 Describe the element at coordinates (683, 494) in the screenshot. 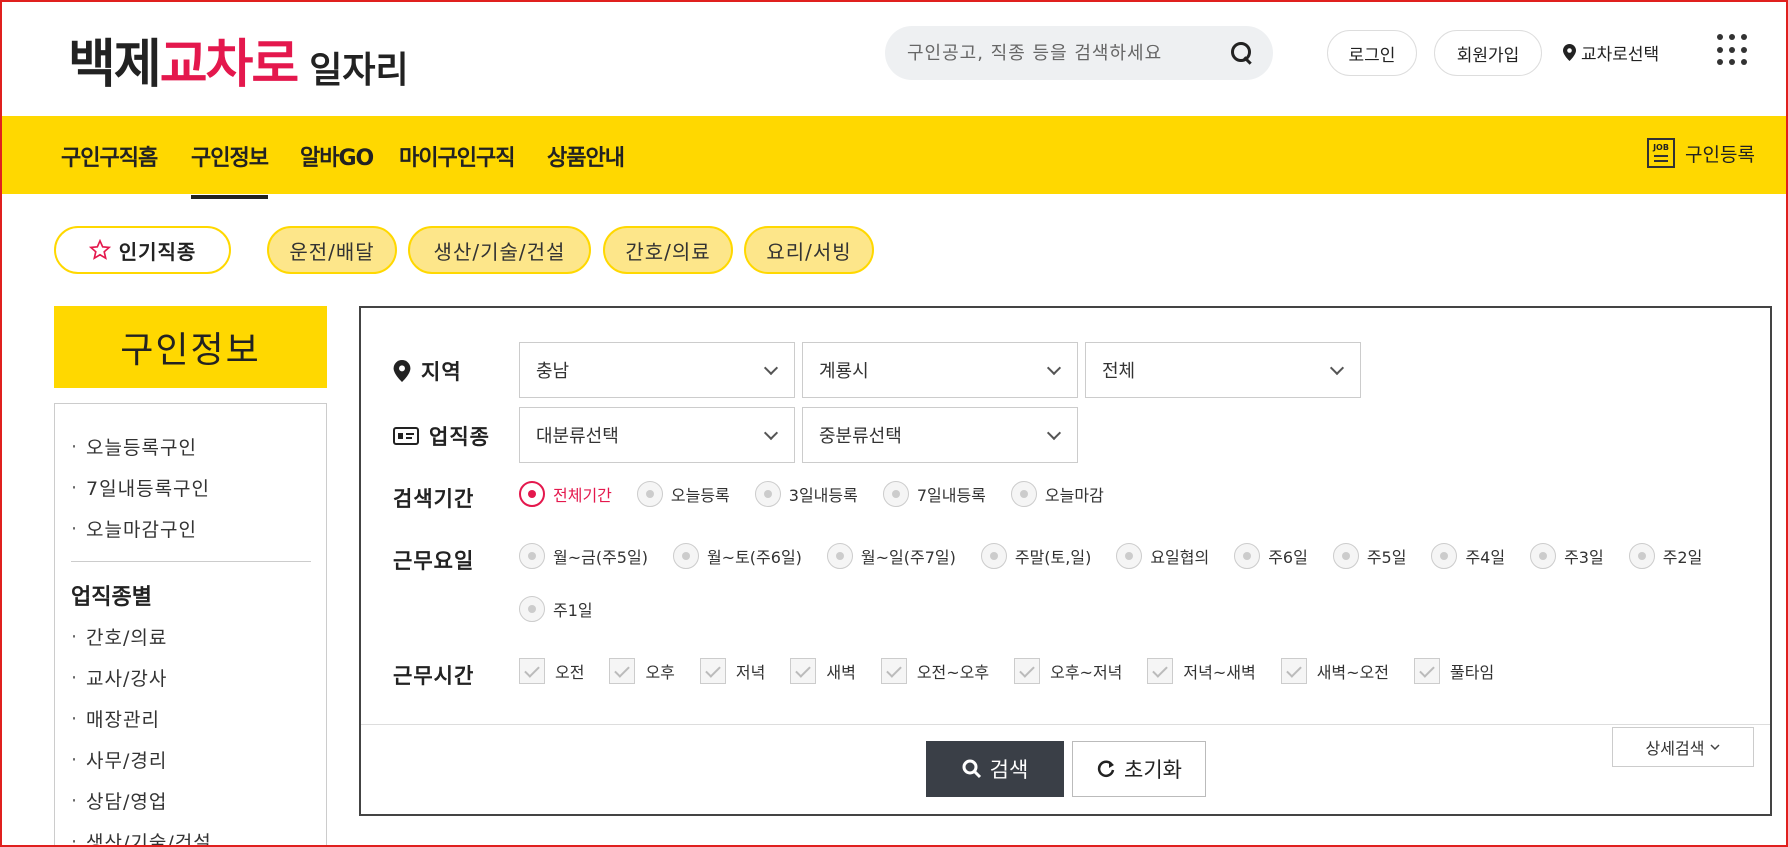

I see `period-option-today: 오늘등록` at that location.